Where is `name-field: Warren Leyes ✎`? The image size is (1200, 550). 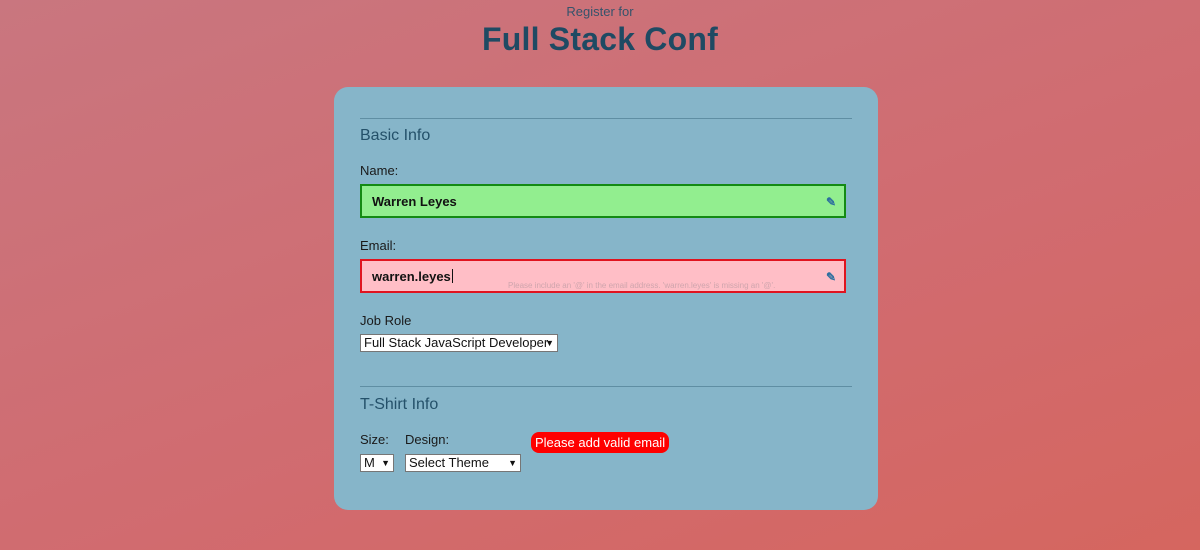
name-field: Warren Leyes ✎ is located at coordinates (603, 201).